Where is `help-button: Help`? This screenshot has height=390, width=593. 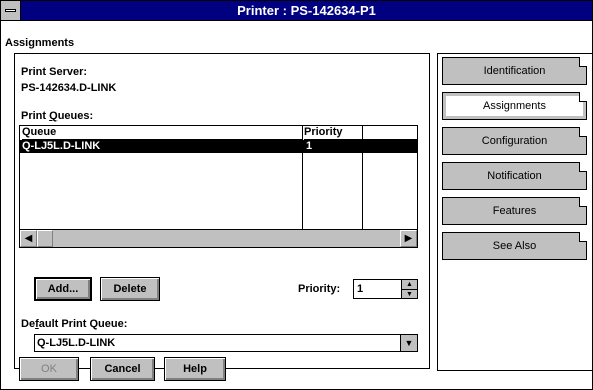
help-button: Help is located at coordinates (195, 369).